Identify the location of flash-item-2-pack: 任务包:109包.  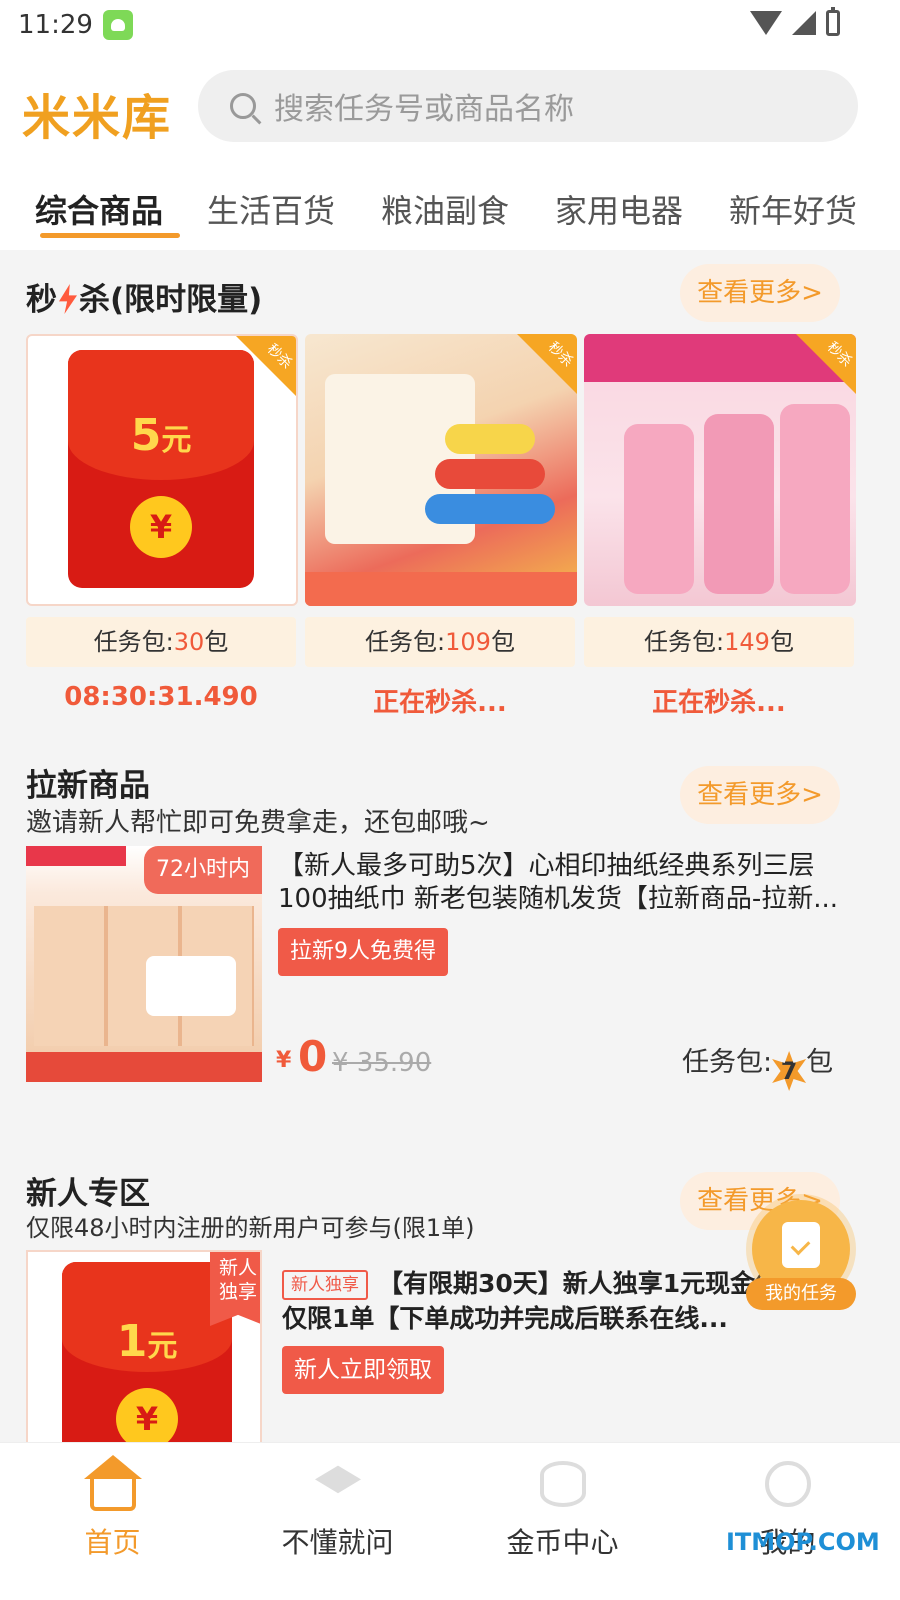
(440, 642).